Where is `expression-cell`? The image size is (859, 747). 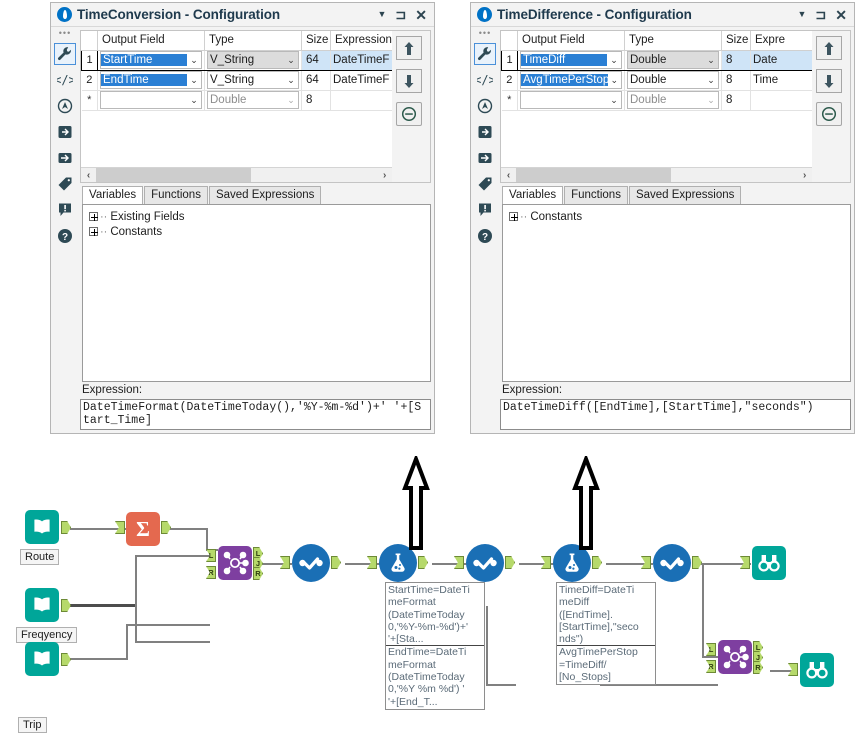 expression-cell is located at coordinates (781, 100).